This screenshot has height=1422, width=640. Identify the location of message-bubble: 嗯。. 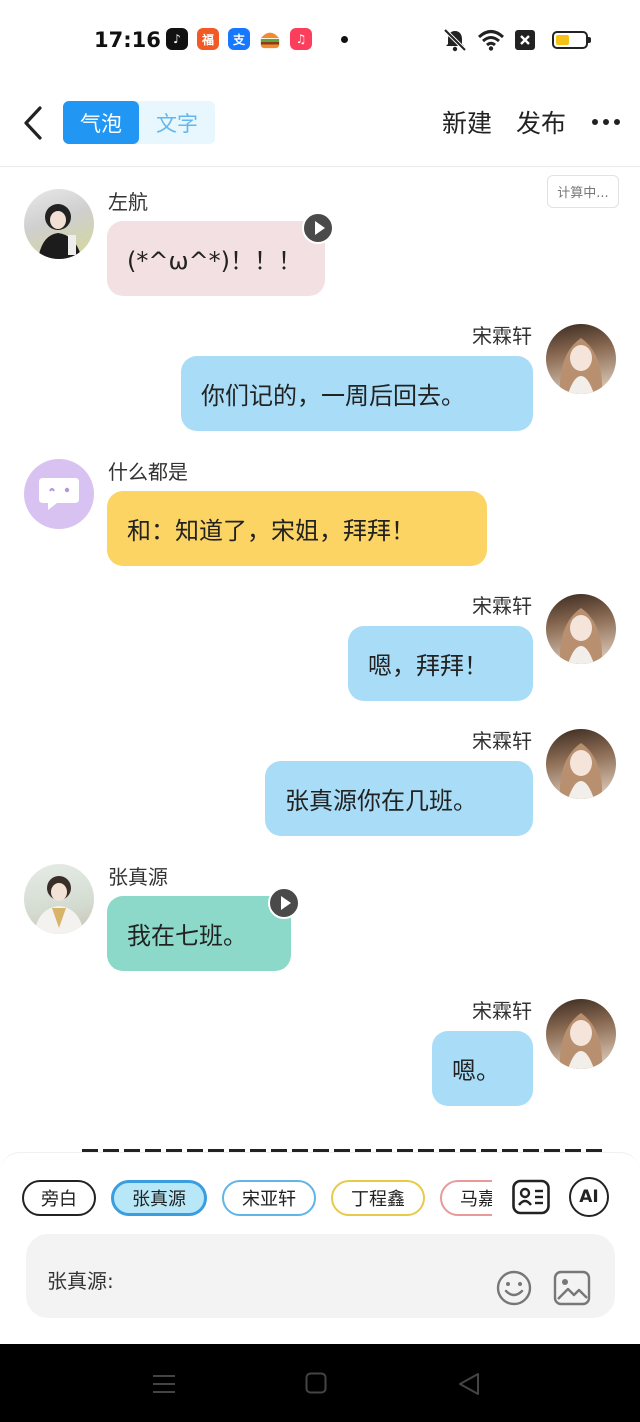
(482, 1068).